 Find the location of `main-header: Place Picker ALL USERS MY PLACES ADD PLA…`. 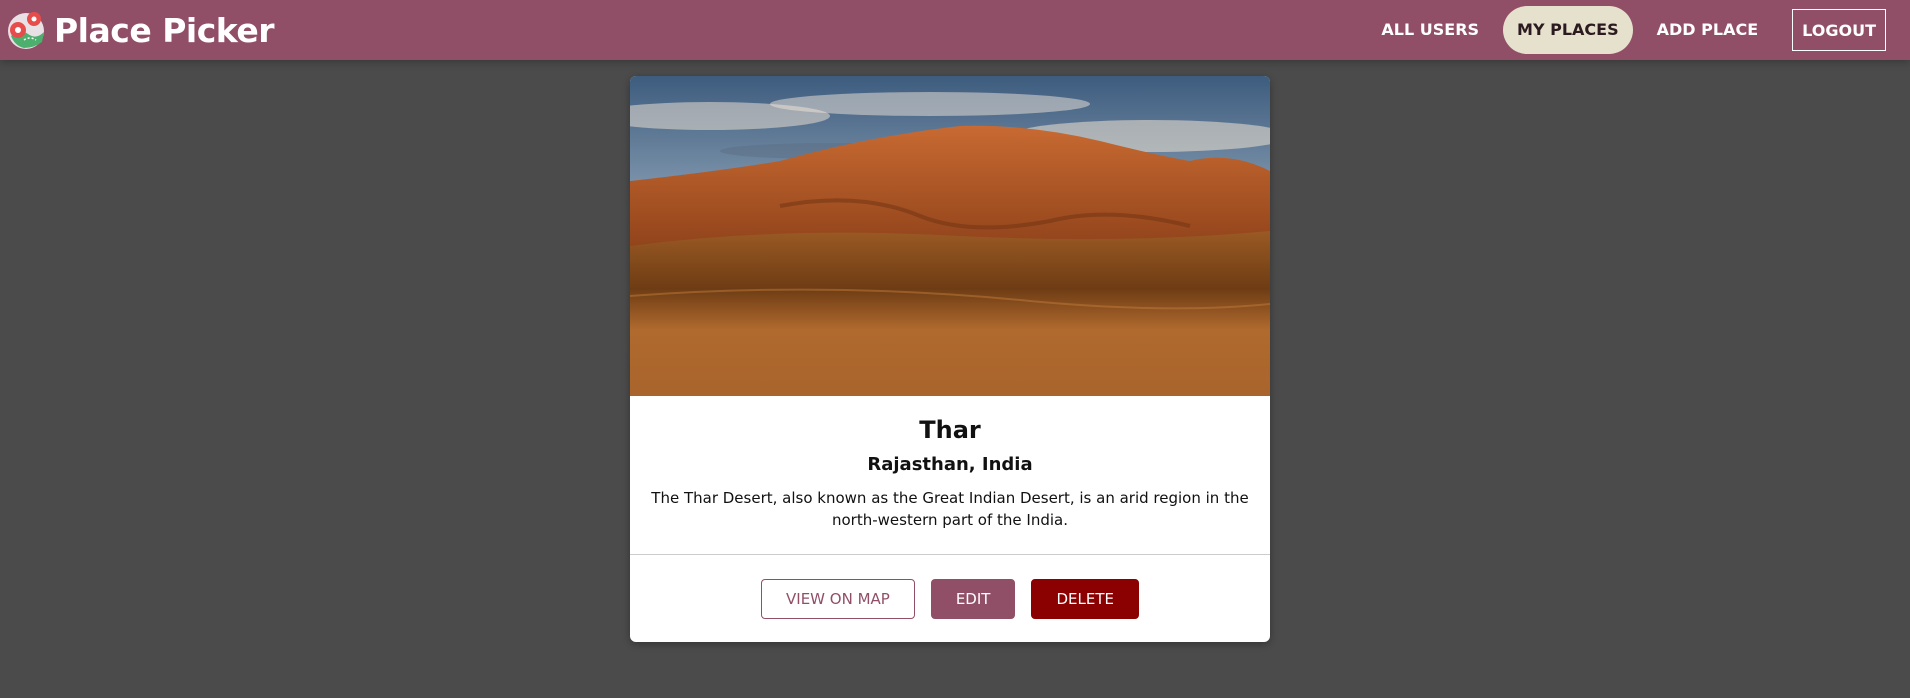

main-header: Place Picker ALL USERS MY PLACES ADD PLA… is located at coordinates (955, 30).